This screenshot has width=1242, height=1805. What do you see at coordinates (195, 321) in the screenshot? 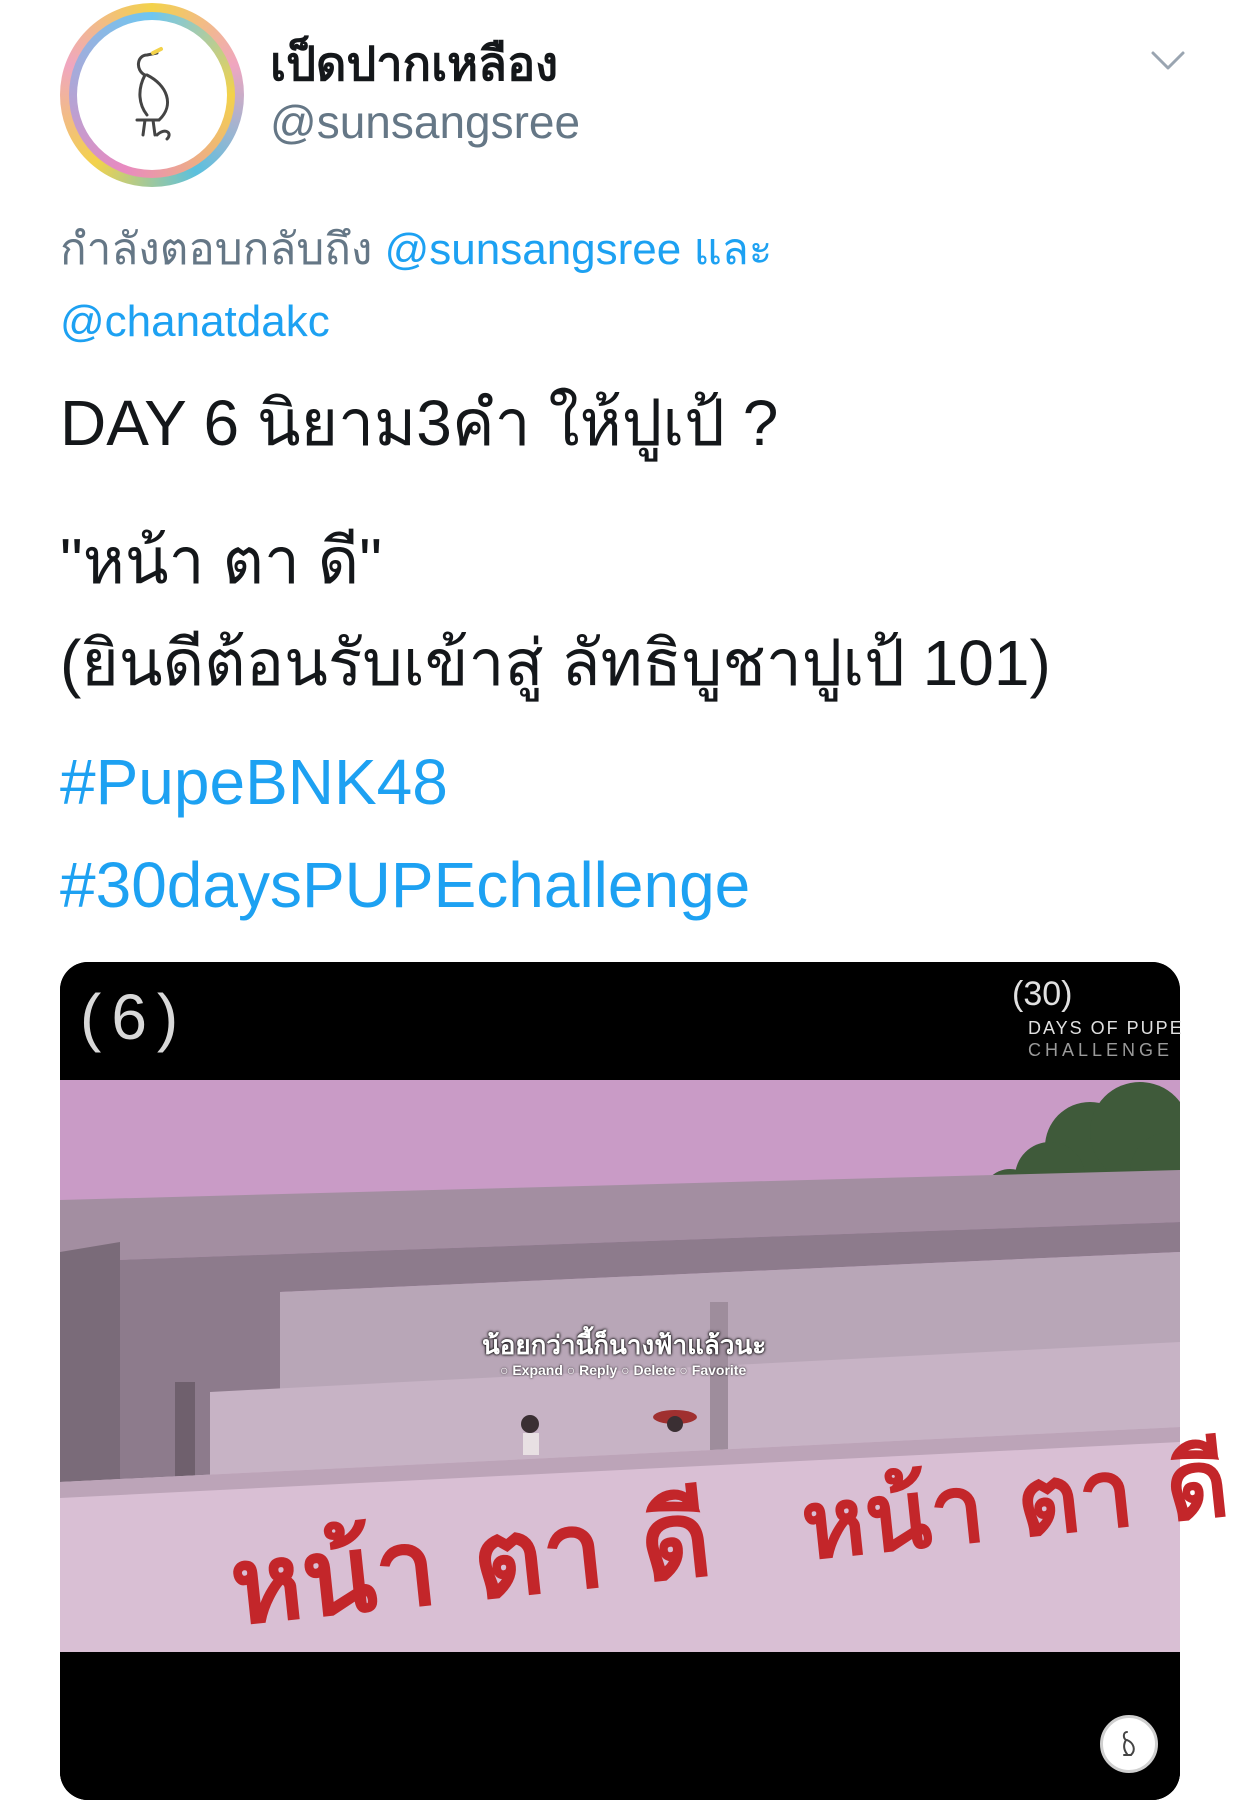
I see `mention-link: @chanatdakc` at bounding box center [195, 321].